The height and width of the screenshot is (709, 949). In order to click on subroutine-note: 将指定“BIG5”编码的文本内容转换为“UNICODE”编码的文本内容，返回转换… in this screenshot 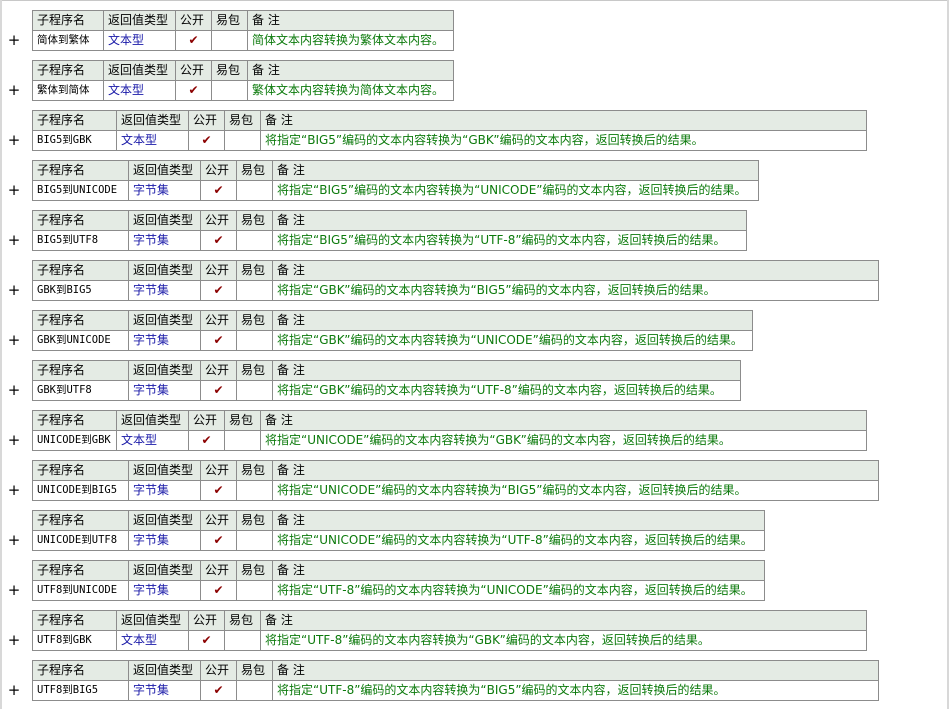, I will do `click(515, 190)`.